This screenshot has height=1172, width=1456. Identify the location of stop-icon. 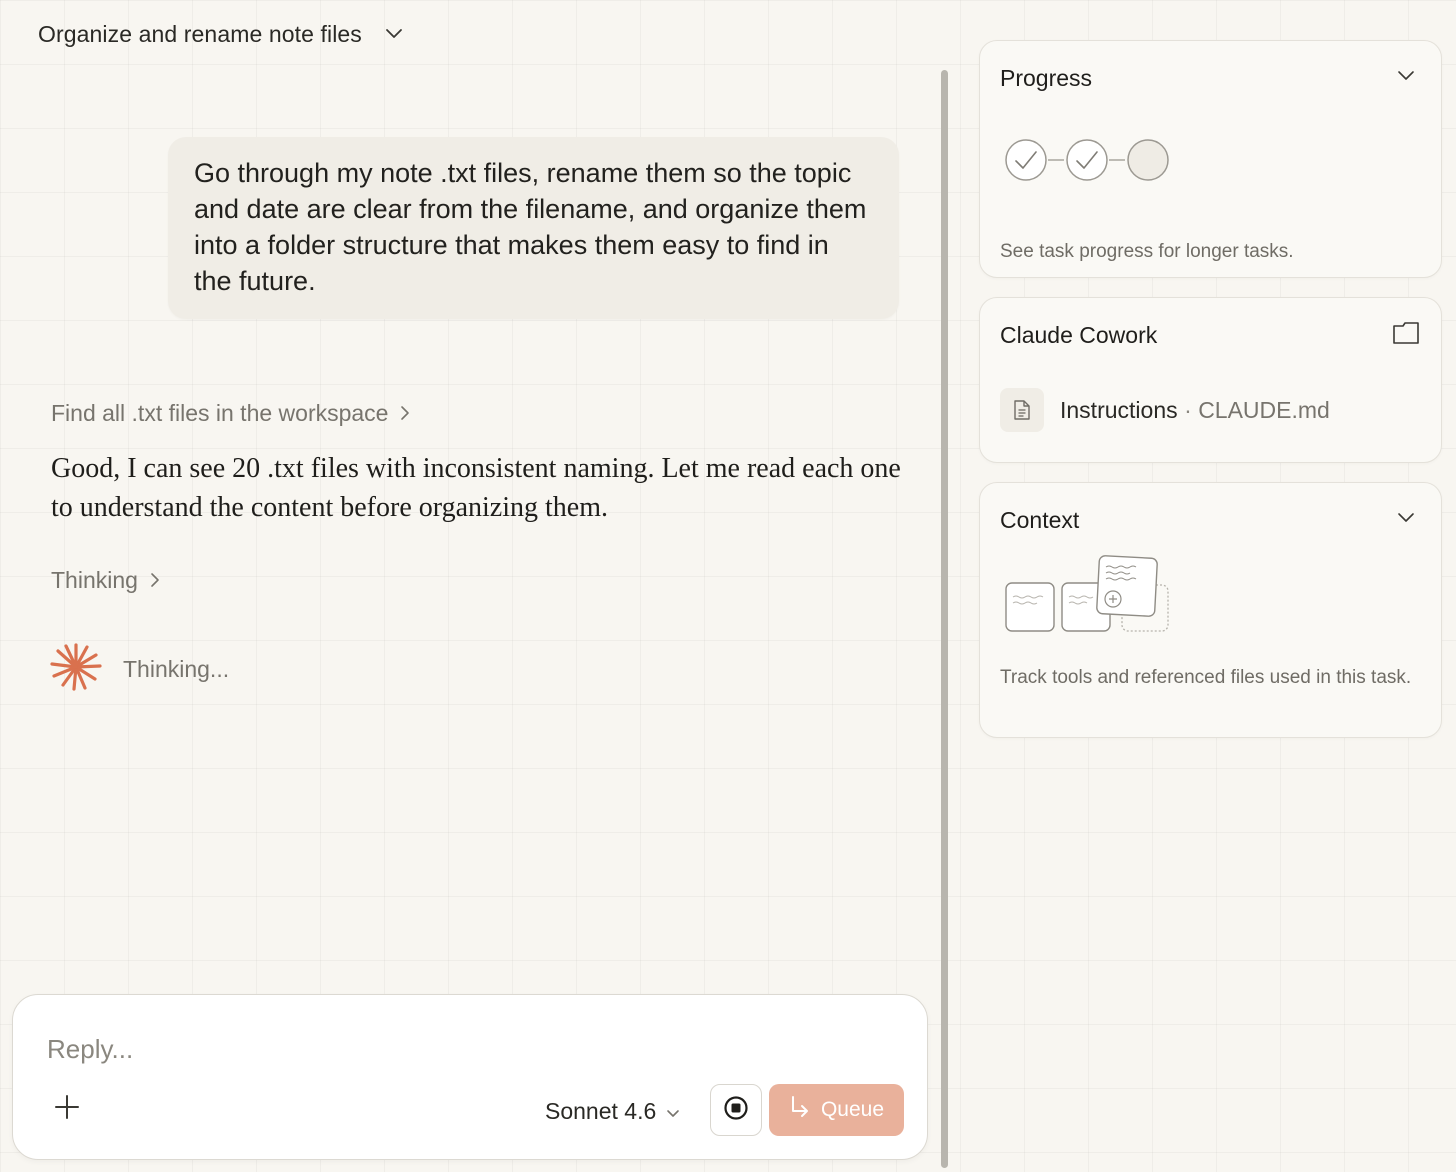
(736, 1110).